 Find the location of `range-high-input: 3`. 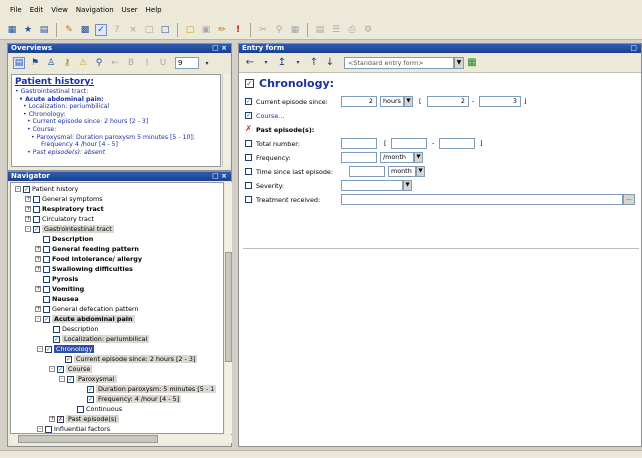

range-high-input: 3 is located at coordinates (500, 101).